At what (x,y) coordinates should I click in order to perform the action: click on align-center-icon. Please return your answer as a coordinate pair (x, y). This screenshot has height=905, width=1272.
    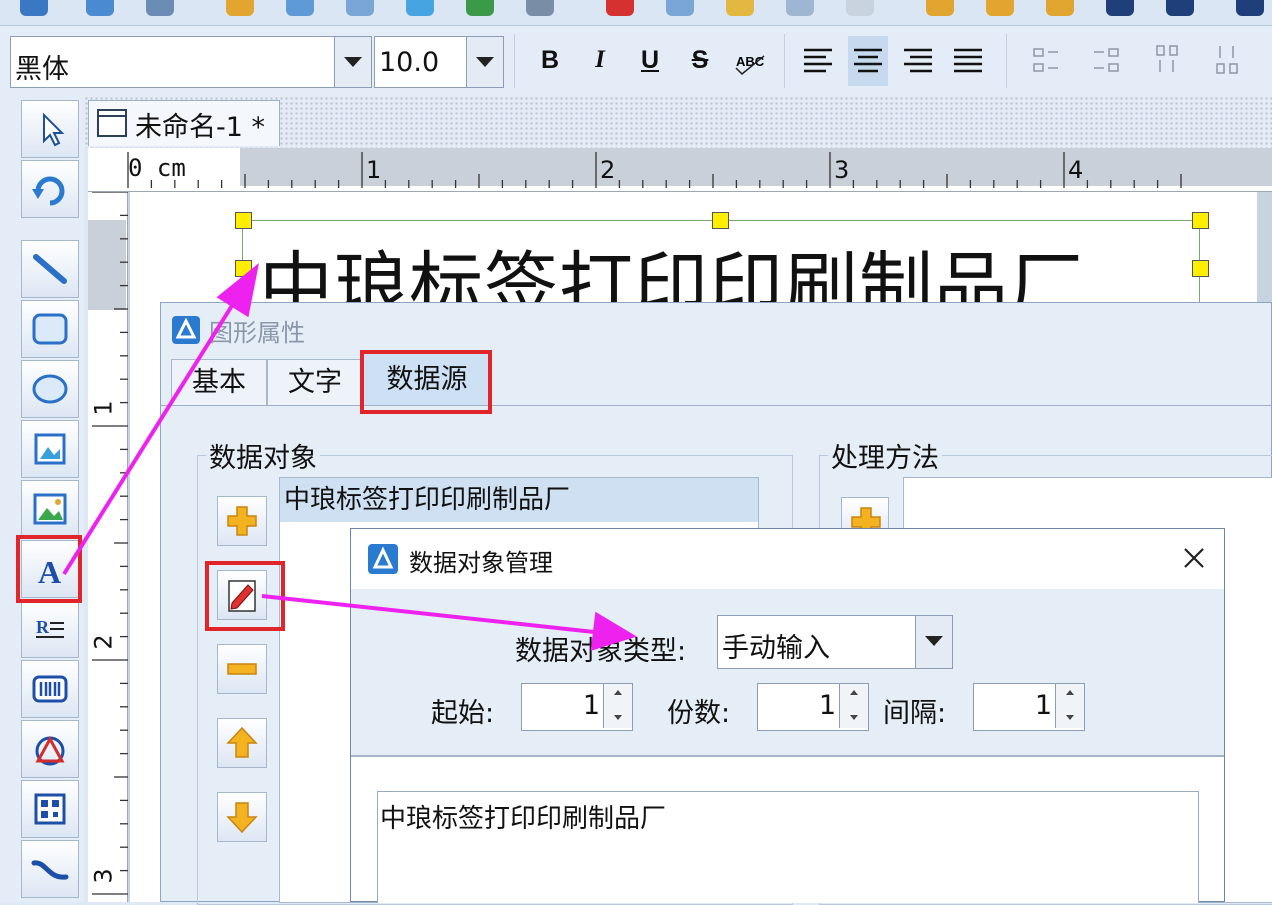
    Looking at the image, I should click on (868, 60).